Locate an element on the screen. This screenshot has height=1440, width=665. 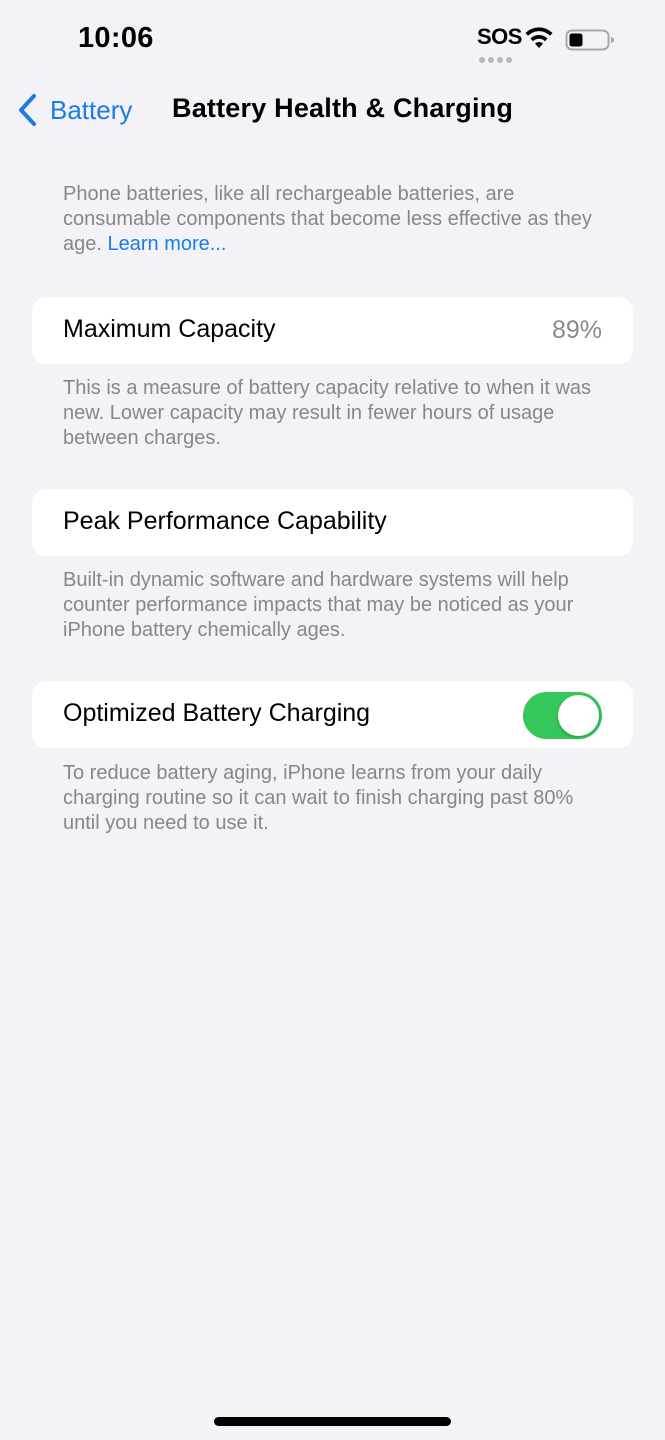
optimized-charging-label: Optimized Battery Charging is located at coordinates (217, 713).